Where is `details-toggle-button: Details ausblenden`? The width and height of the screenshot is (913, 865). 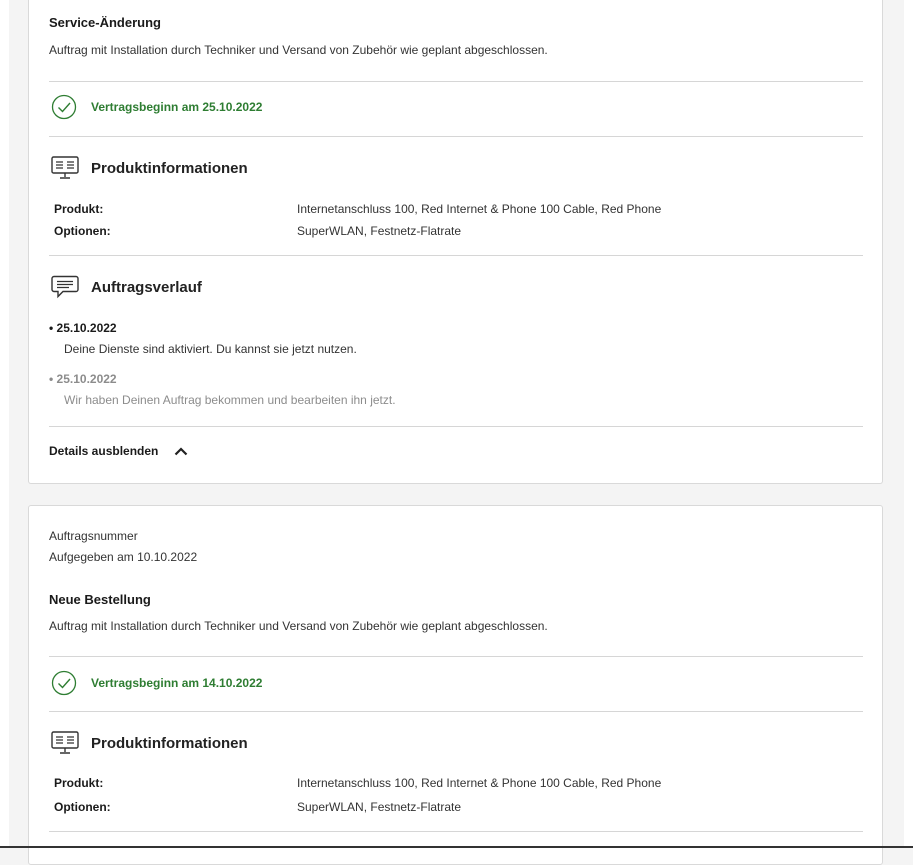
details-toggle-button: Details ausblenden is located at coordinates (118, 451).